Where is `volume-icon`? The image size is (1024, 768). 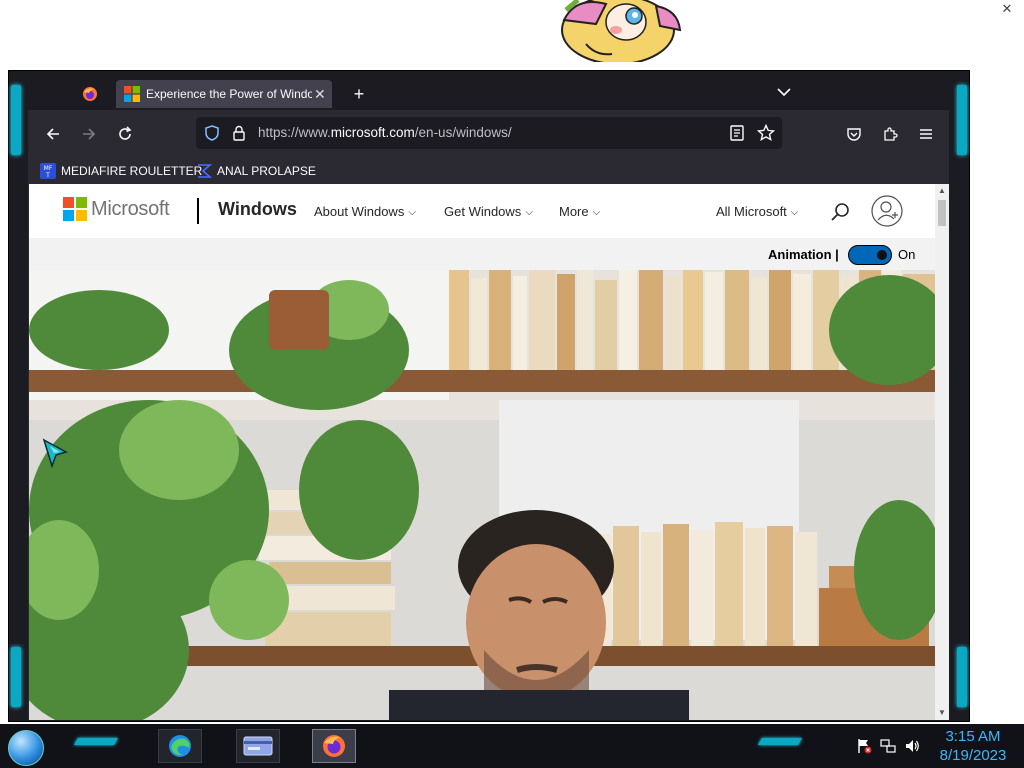 volume-icon is located at coordinates (912, 746).